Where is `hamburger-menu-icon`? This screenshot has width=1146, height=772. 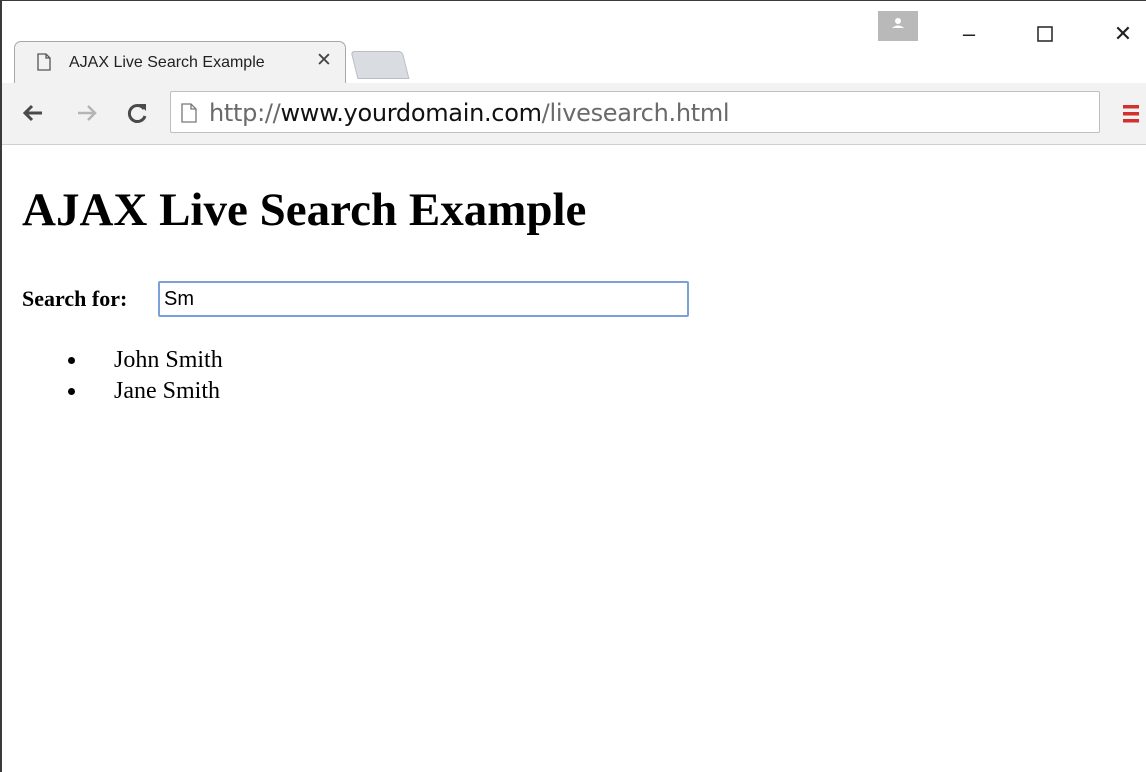
hamburger-menu-icon is located at coordinates (1131, 114).